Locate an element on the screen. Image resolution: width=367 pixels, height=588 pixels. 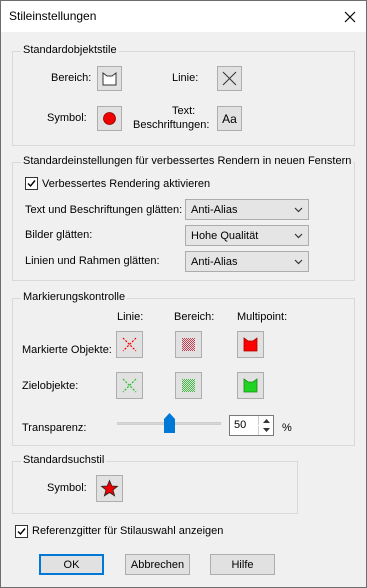
transparency-value: 50 is located at coordinates (240, 425).